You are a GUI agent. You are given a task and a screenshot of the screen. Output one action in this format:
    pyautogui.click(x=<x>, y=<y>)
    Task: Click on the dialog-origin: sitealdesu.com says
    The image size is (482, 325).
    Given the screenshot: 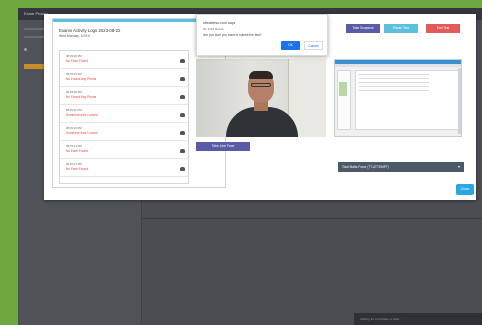 What is the action you would take?
    pyautogui.click(x=219, y=23)
    